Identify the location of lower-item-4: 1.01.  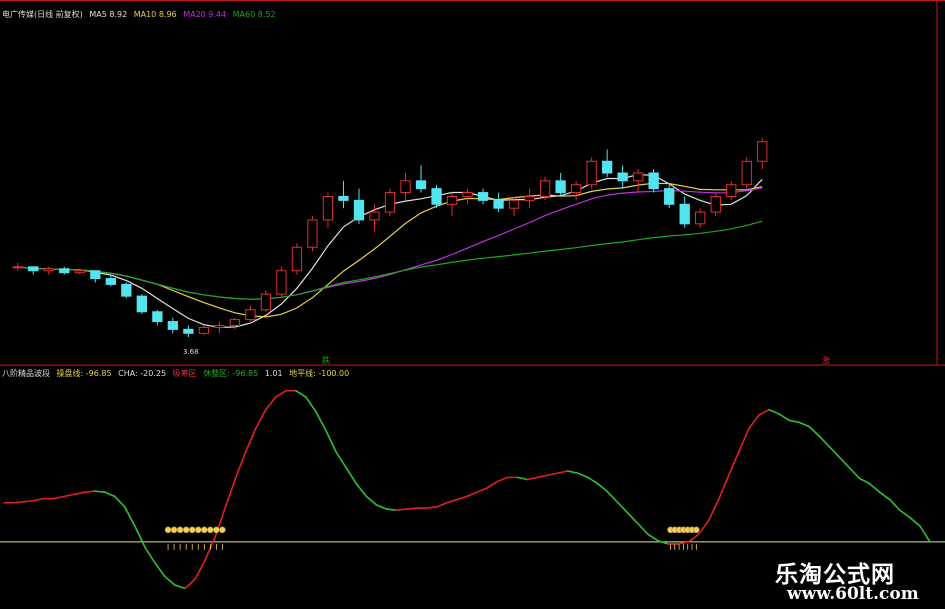
(273, 373).